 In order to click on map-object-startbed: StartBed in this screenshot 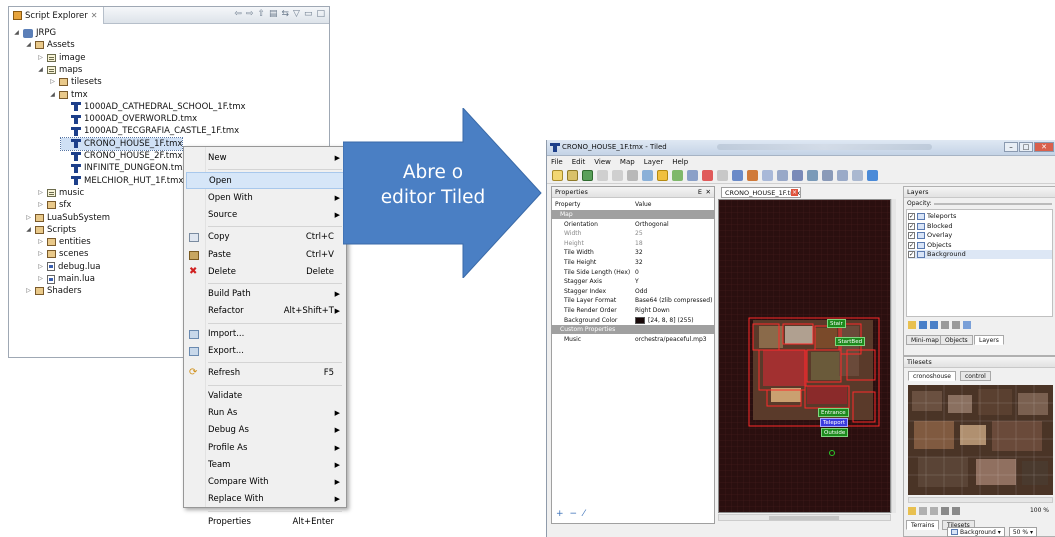, I will do `click(850, 341)`.